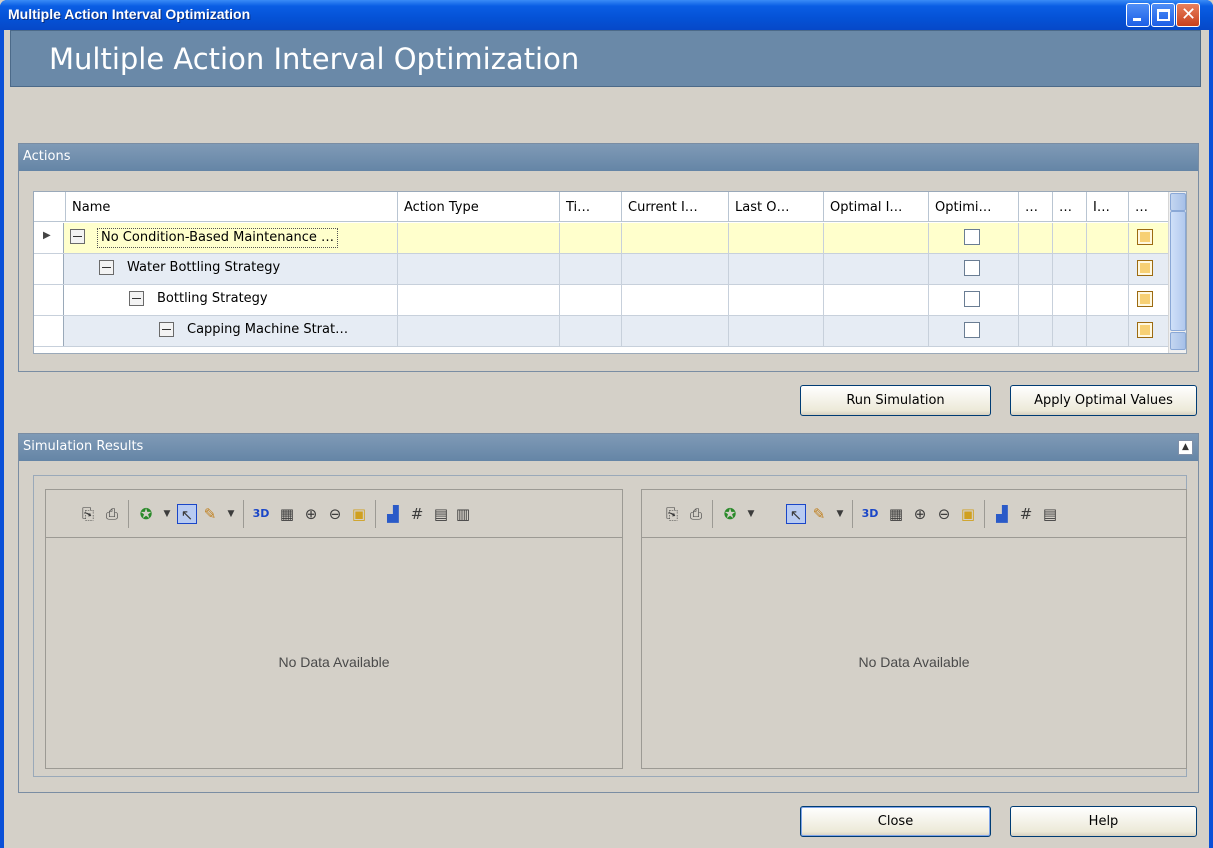 The height and width of the screenshot is (848, 1213). What do you see at coordinates (49, 238) in the screenshot?
I see `row-selector: ▶` at bounding box center [49, 238].